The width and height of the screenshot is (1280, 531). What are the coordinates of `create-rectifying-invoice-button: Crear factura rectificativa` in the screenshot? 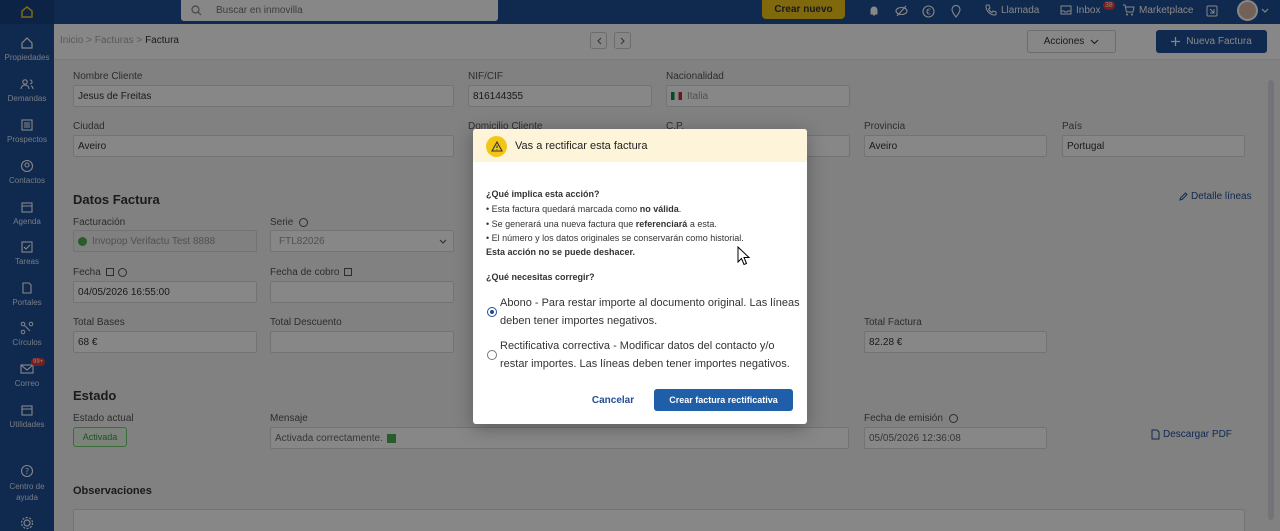 It's located at (723, 400).